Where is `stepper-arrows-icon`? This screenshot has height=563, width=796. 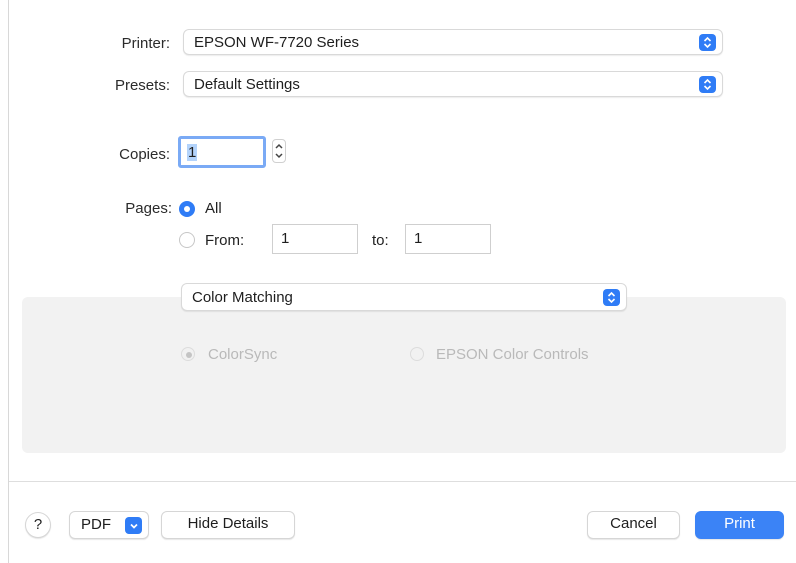 stepper-arrows-icon is located at coordinates (279, 151).